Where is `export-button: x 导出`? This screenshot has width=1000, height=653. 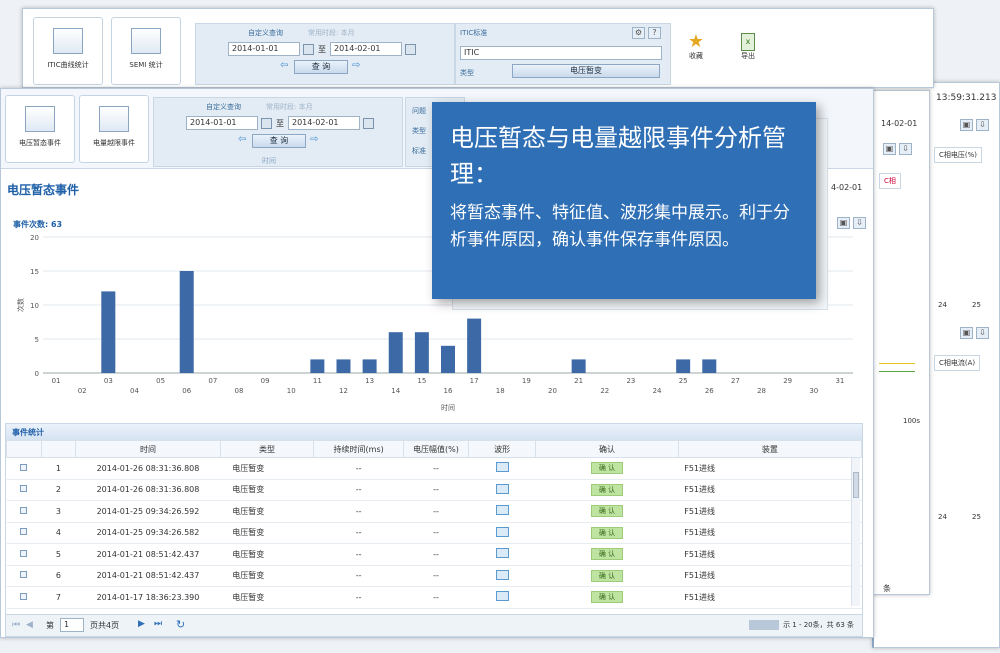 export-button: x 导出 is located at coordinates (748, 47).